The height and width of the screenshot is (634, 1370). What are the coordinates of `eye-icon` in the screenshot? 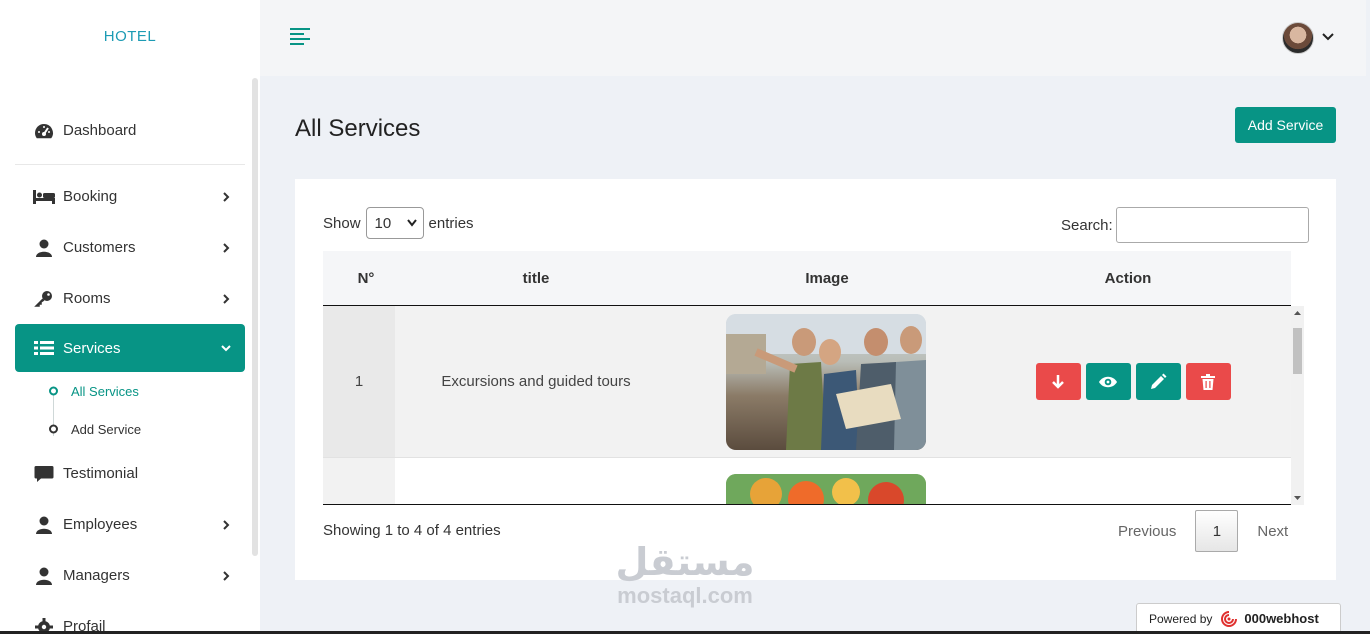 It's located at (1108, 381).